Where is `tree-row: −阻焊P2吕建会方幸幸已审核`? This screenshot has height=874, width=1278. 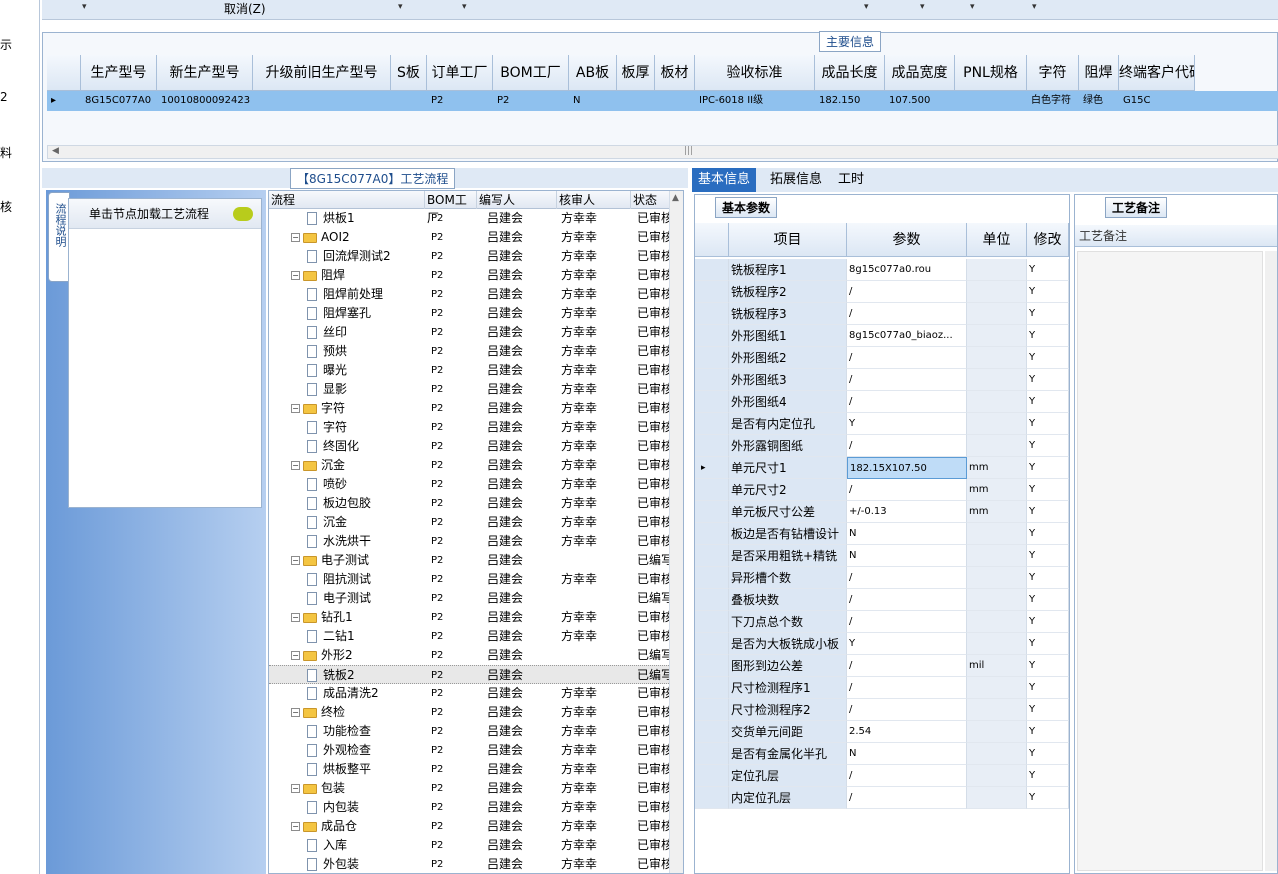 tree-row: −阻焊P2吕建会方幸幸已审核 is located at coordinates (469, 275).